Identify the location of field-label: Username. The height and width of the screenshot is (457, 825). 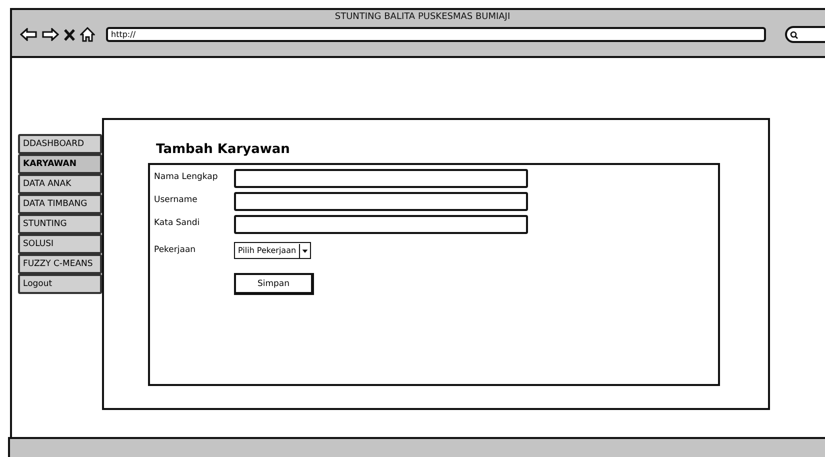
(176, 200).